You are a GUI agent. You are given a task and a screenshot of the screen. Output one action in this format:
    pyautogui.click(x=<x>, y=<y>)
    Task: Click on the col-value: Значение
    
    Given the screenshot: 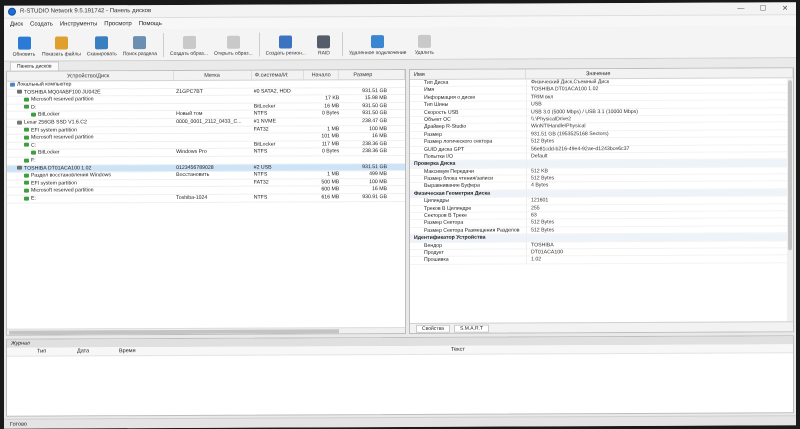 What is the action you would take?
    pyautogui.click(x=659, y=73)
    